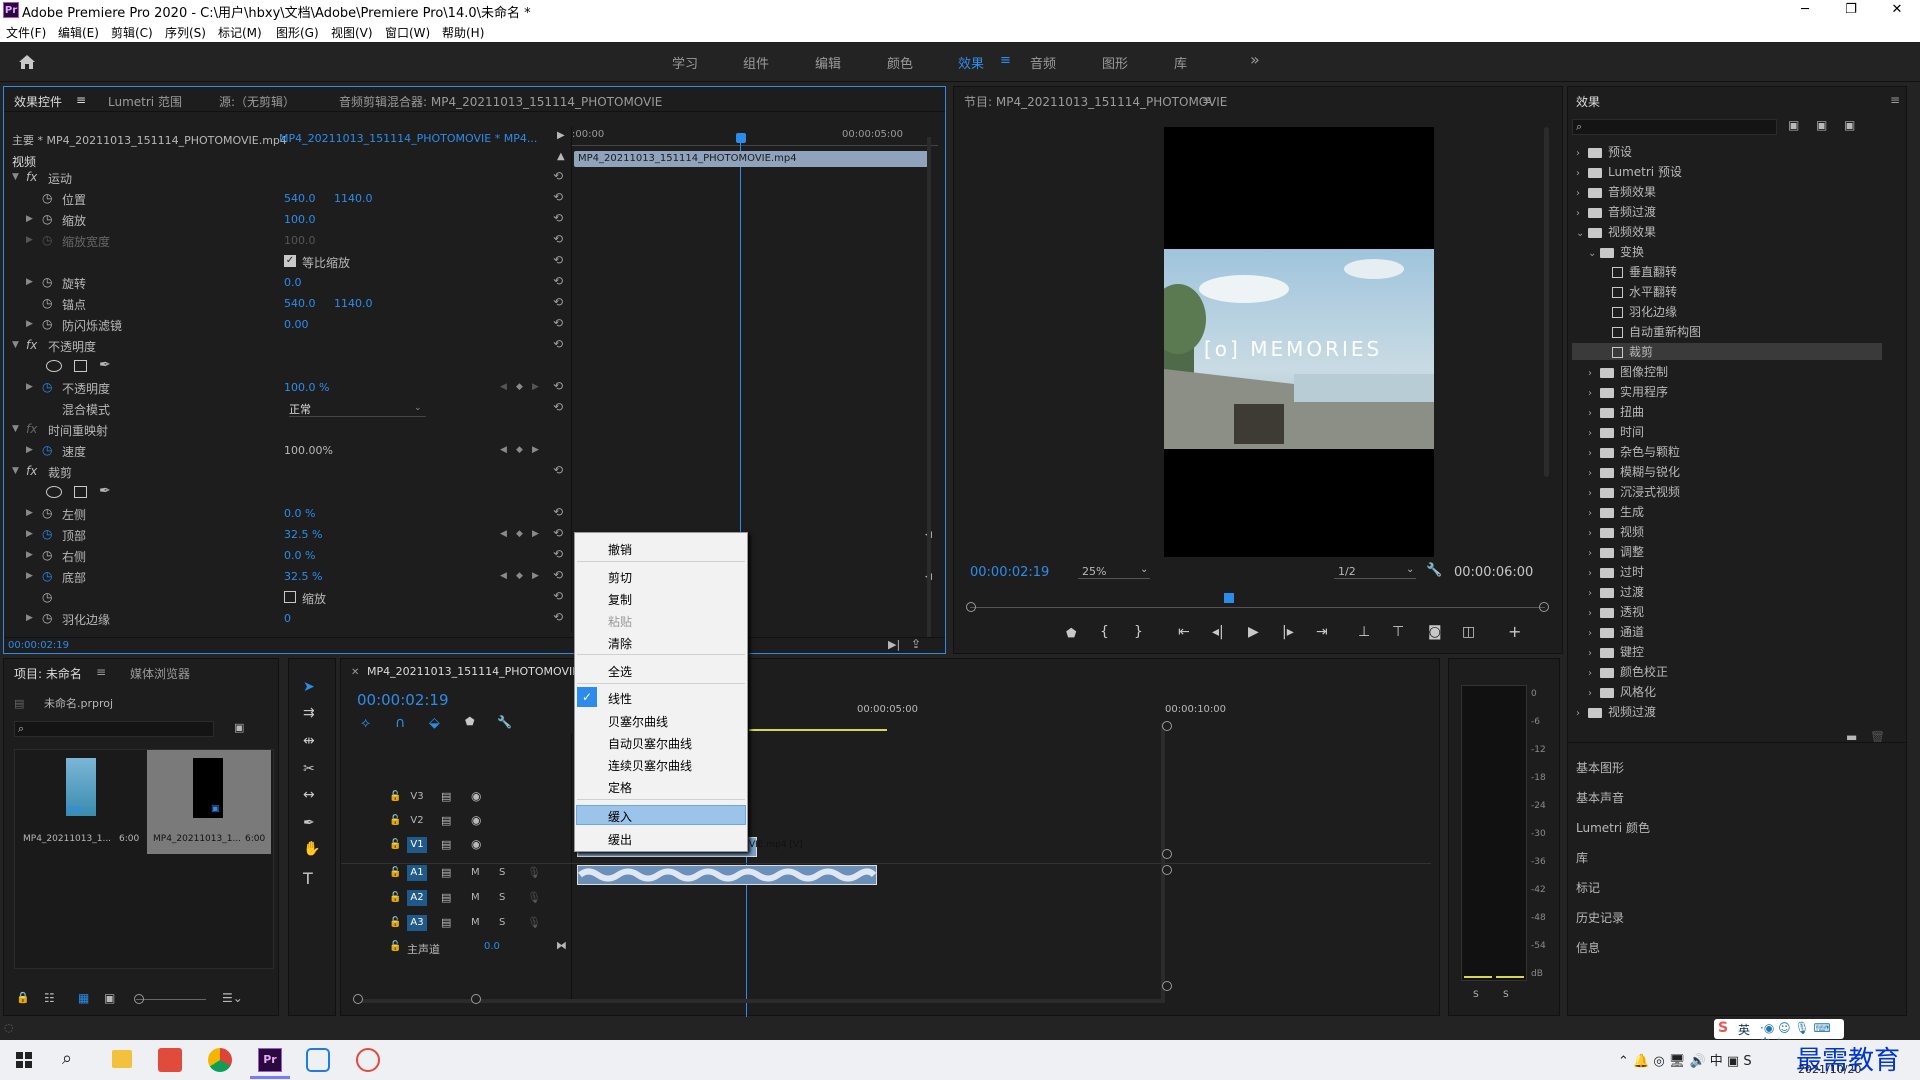  I want to click on more-workspaces-icon: », so click(1255, 59).